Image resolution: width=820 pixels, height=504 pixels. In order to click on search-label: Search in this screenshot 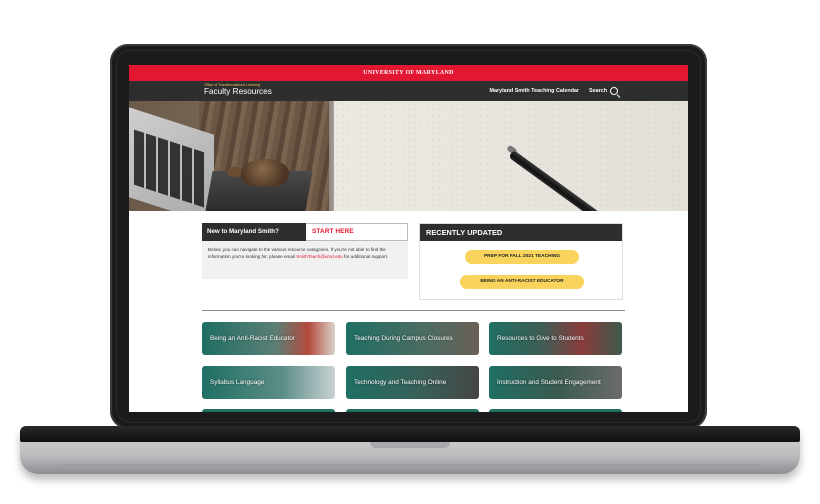, I will do `click(598, 91)`.